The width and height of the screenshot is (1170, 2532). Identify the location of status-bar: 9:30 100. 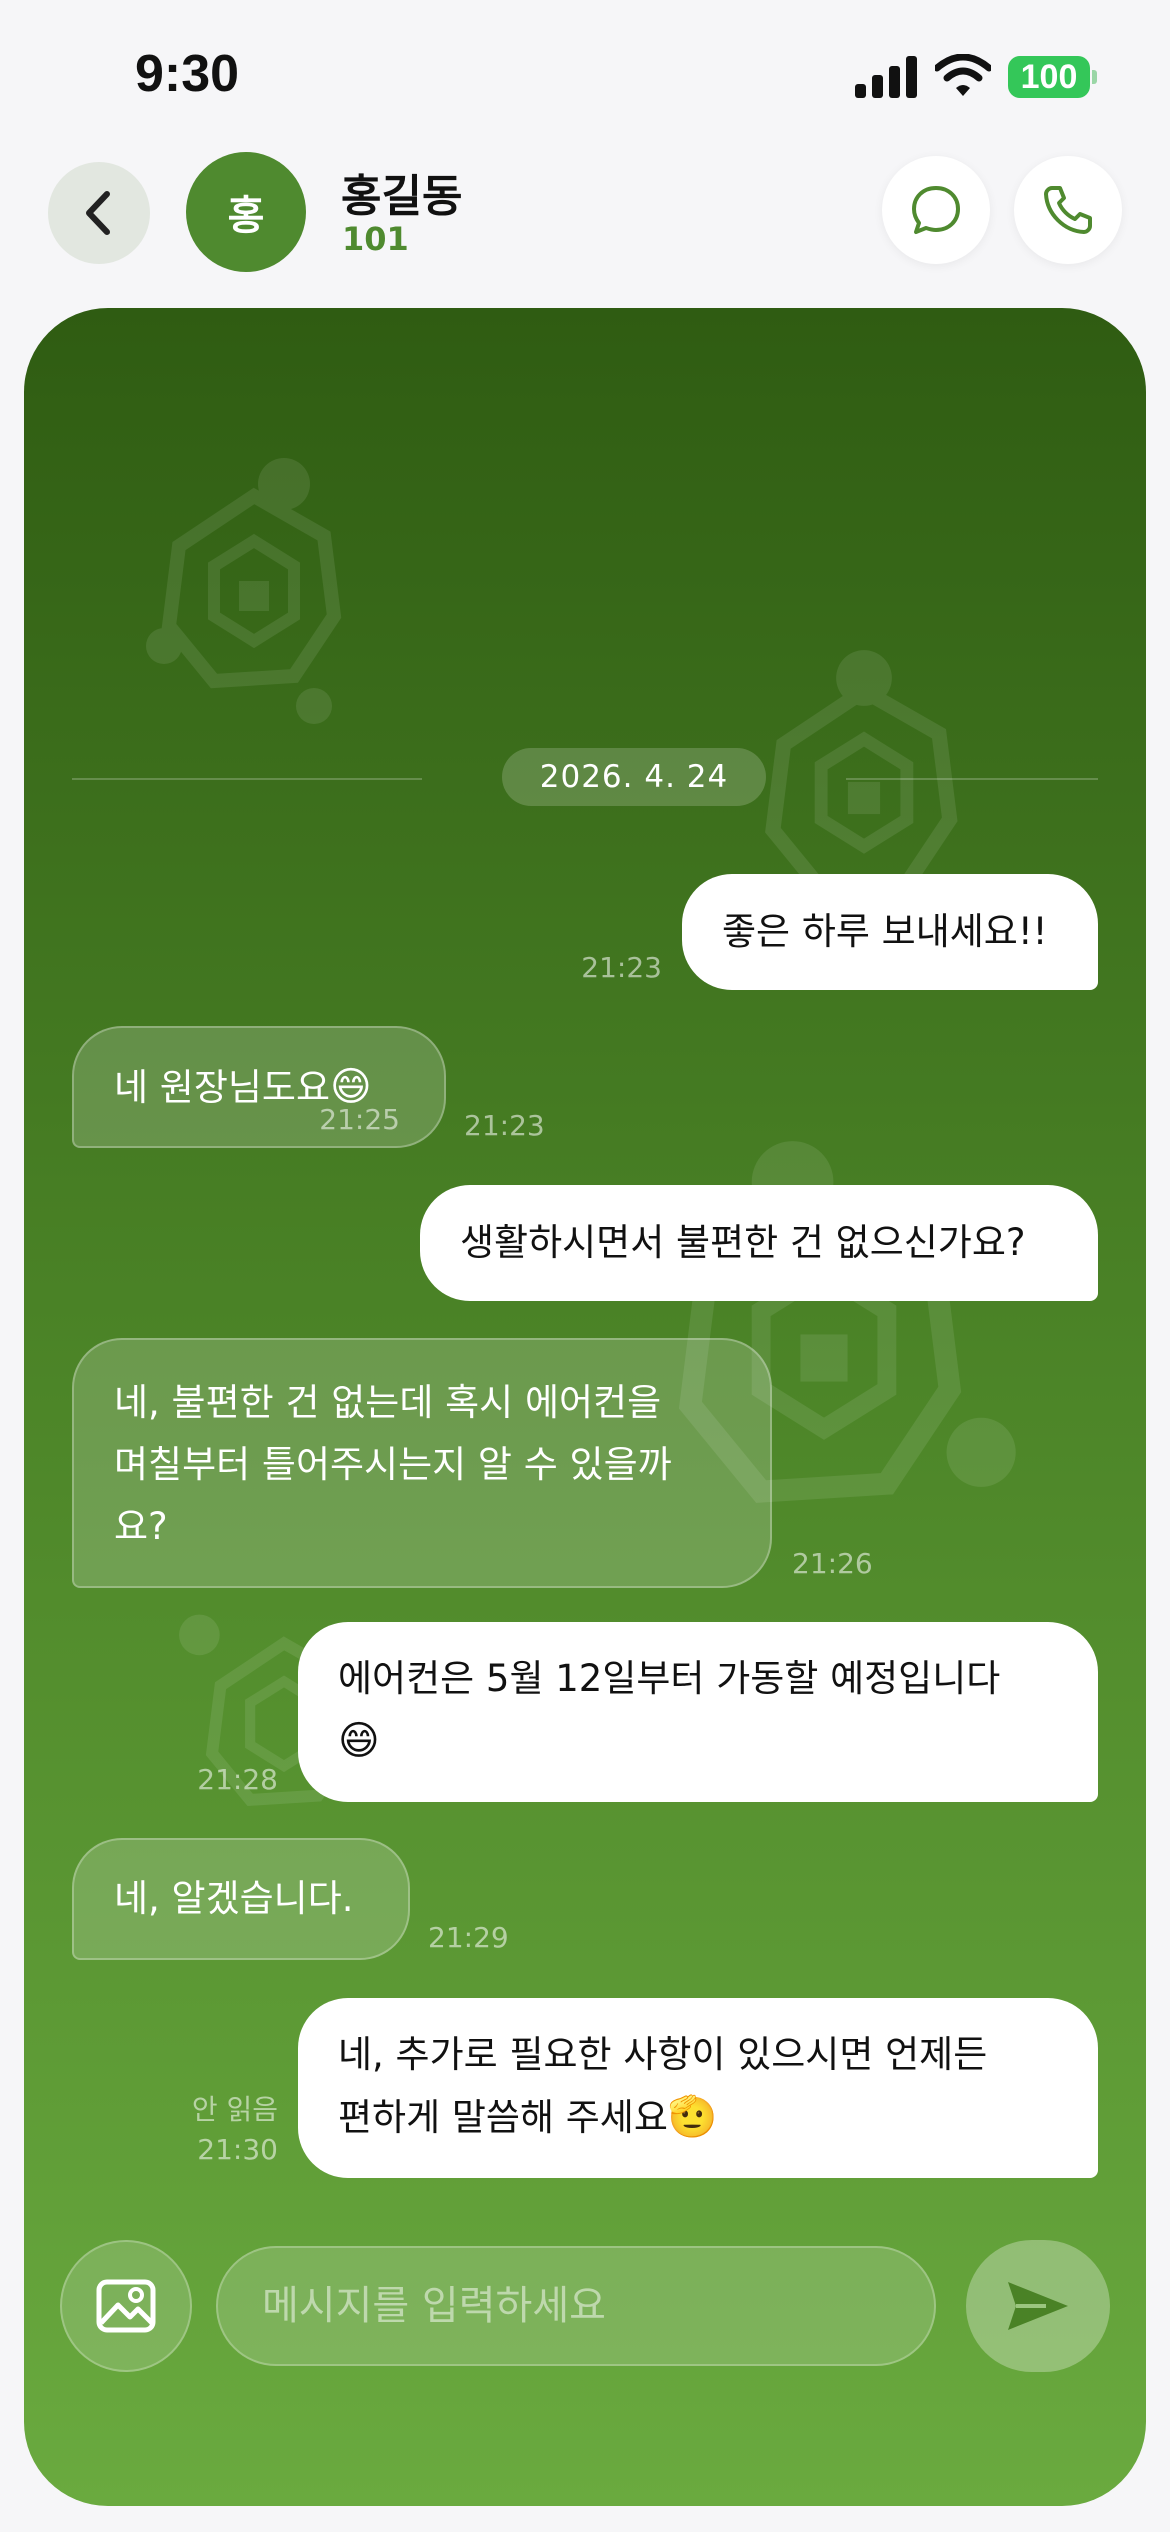
(585, 75).